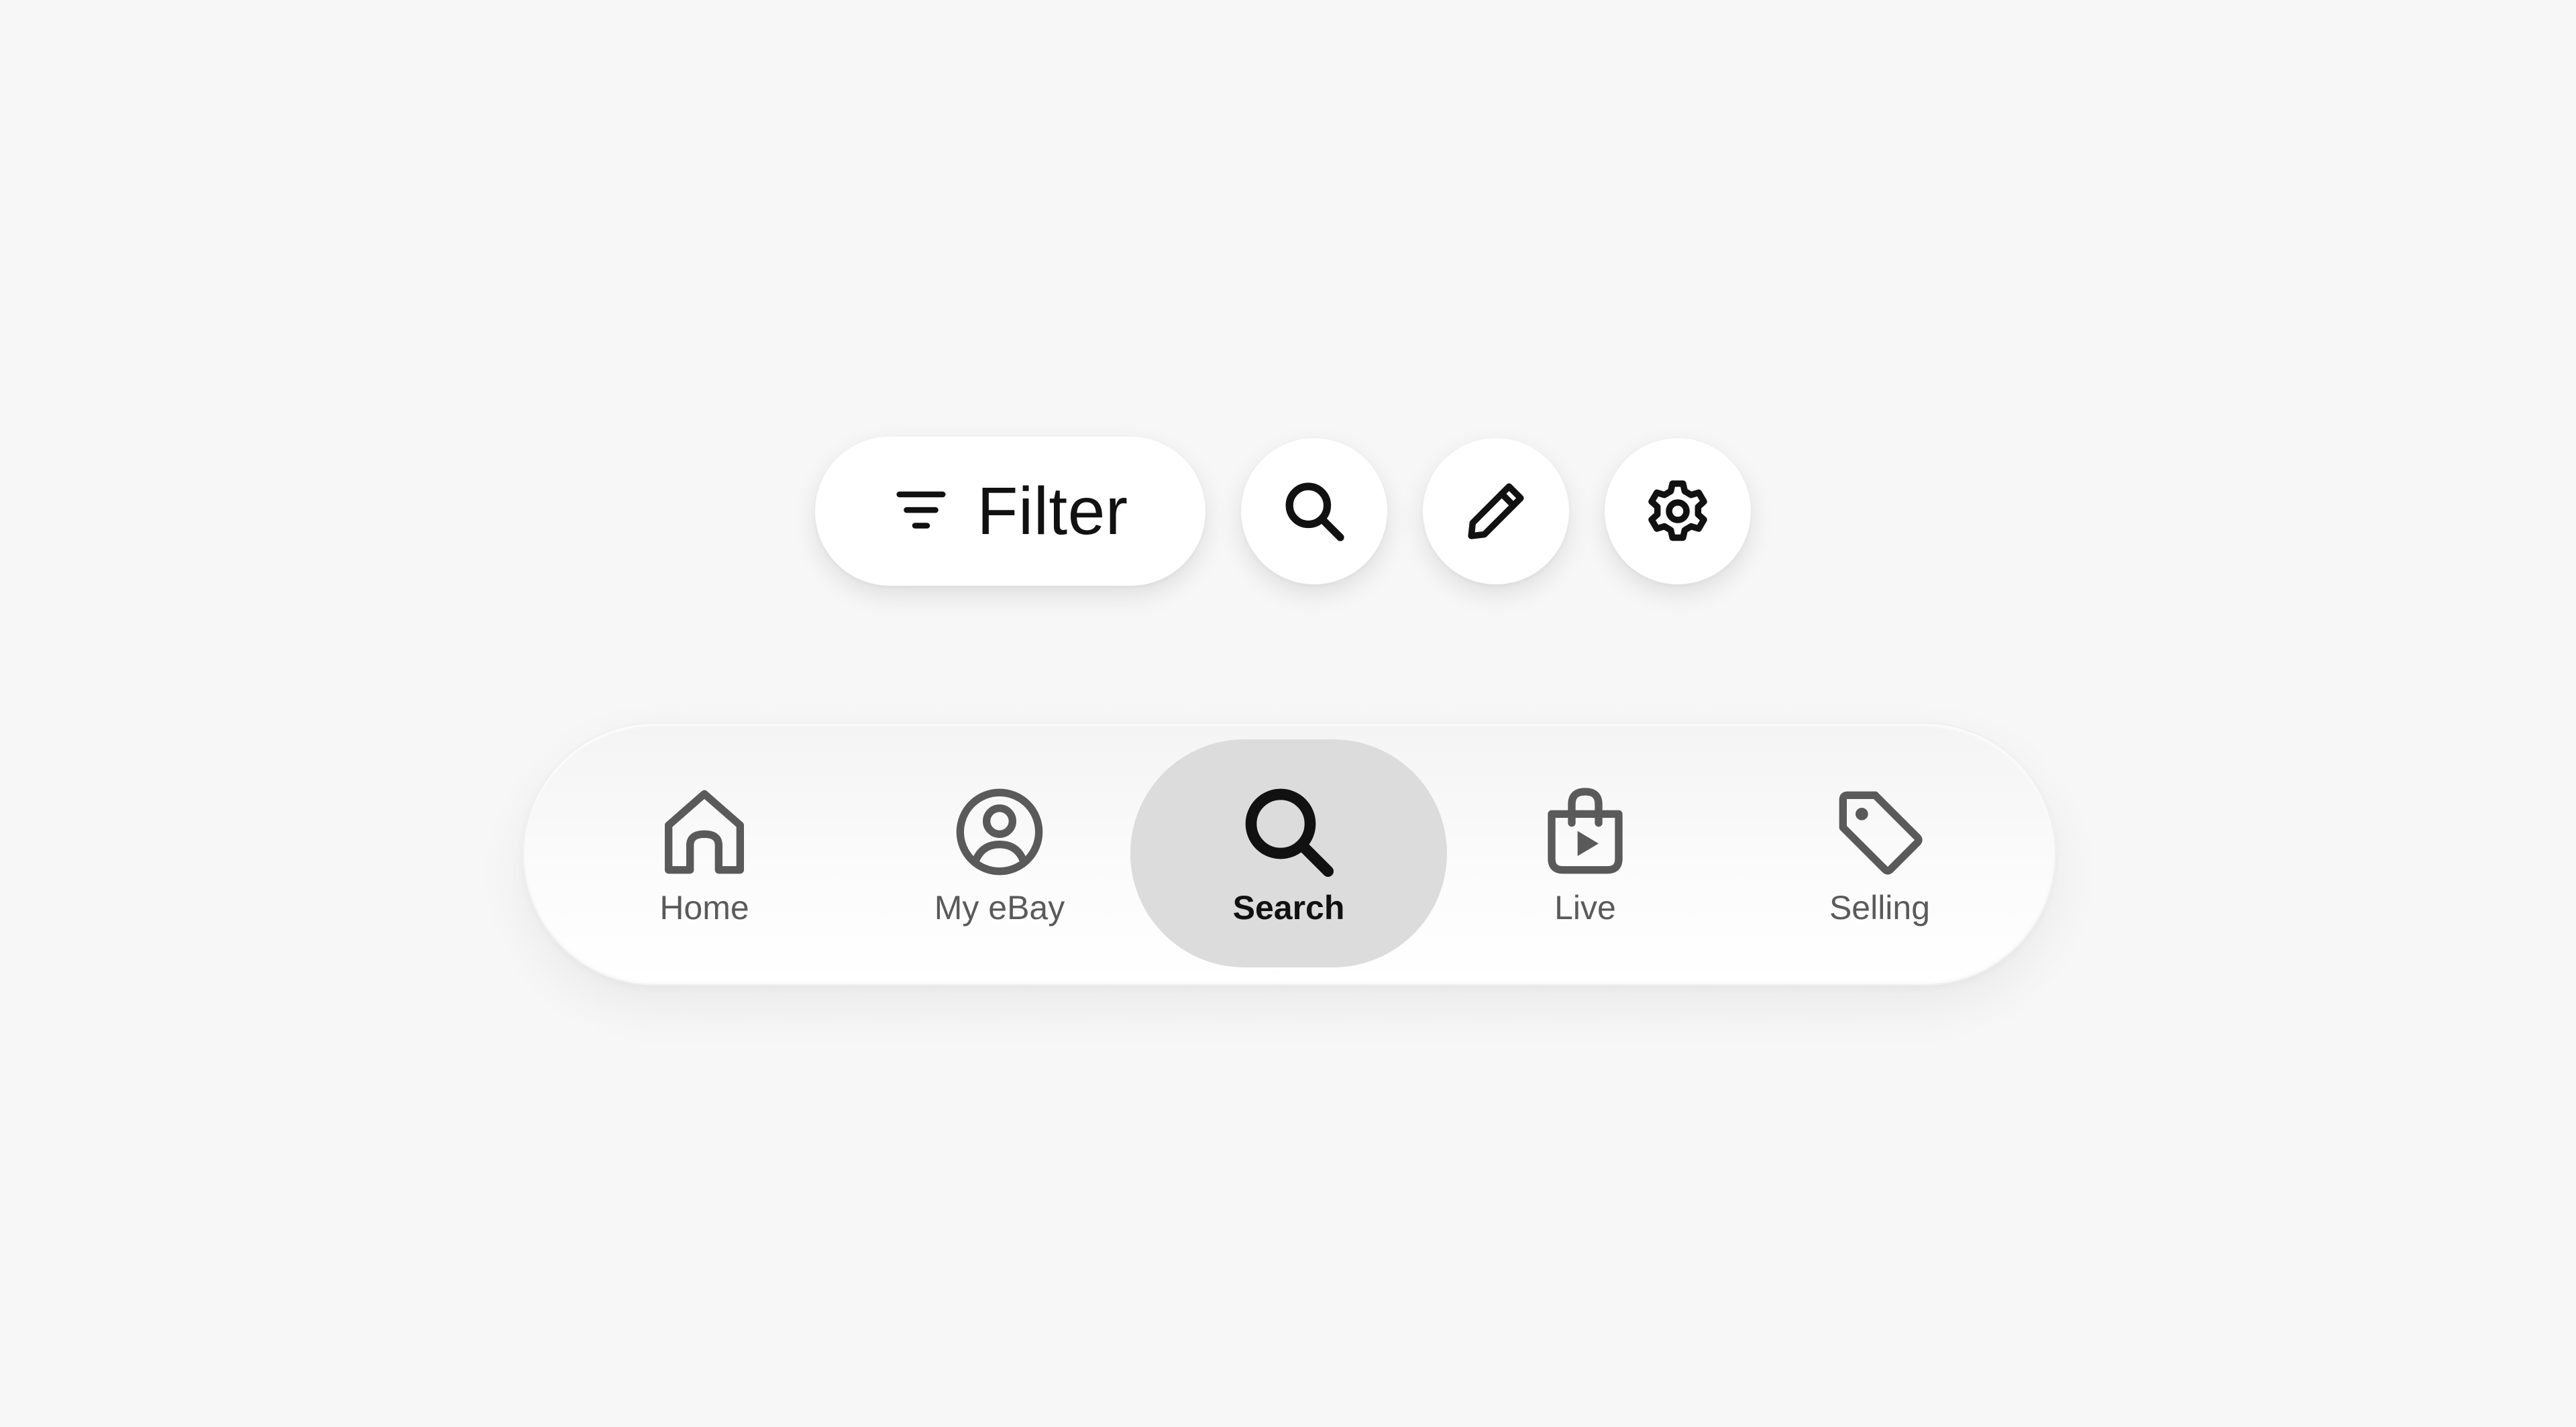 This screenshot has height=1427, width=2576. I want to click on filter-label: Filter, so click(1052, 511).